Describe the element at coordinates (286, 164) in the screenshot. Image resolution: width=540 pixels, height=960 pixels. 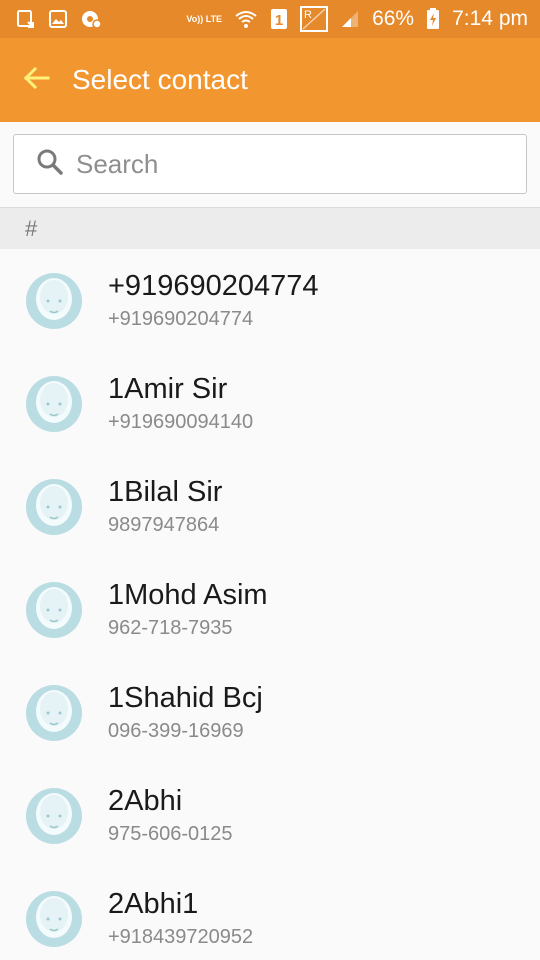
I see `search-input` at that location.